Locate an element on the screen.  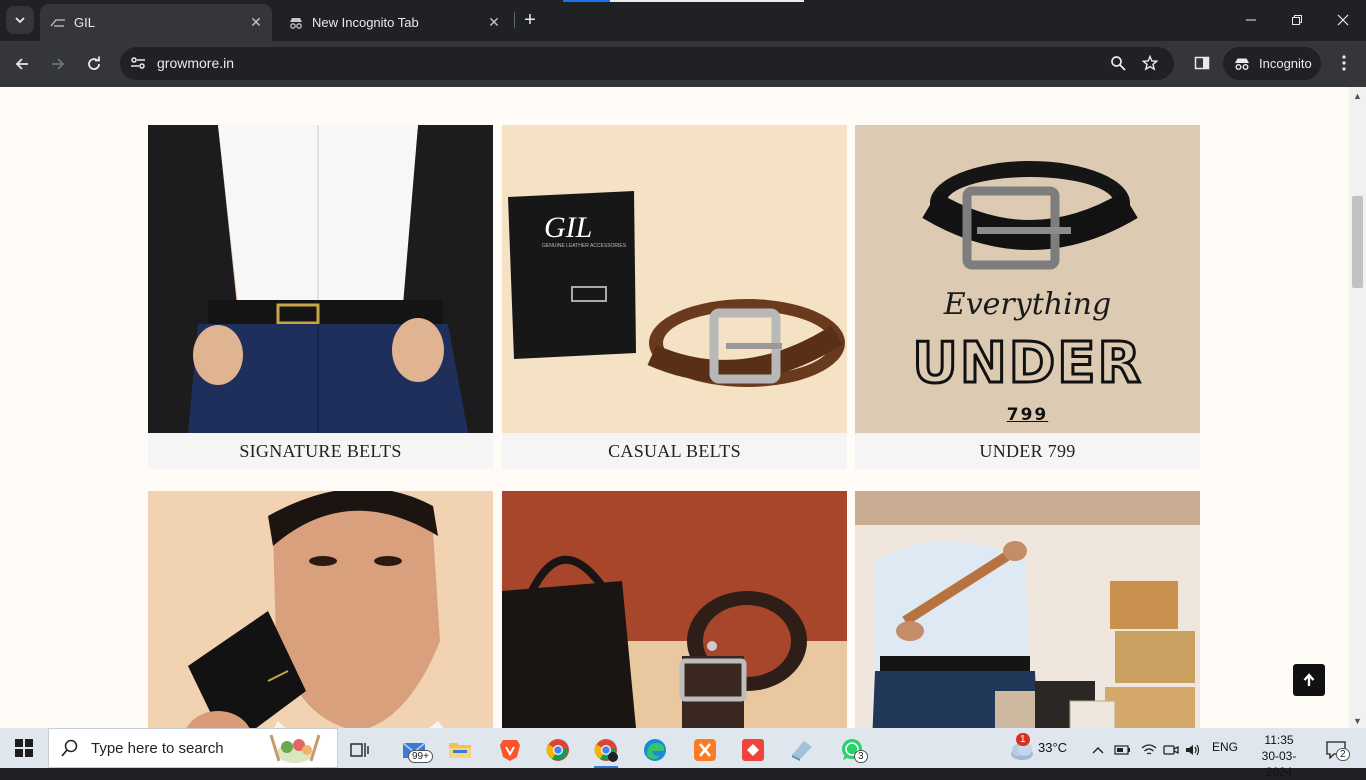
windows-logo-icon is located at coordinates (24, 748).